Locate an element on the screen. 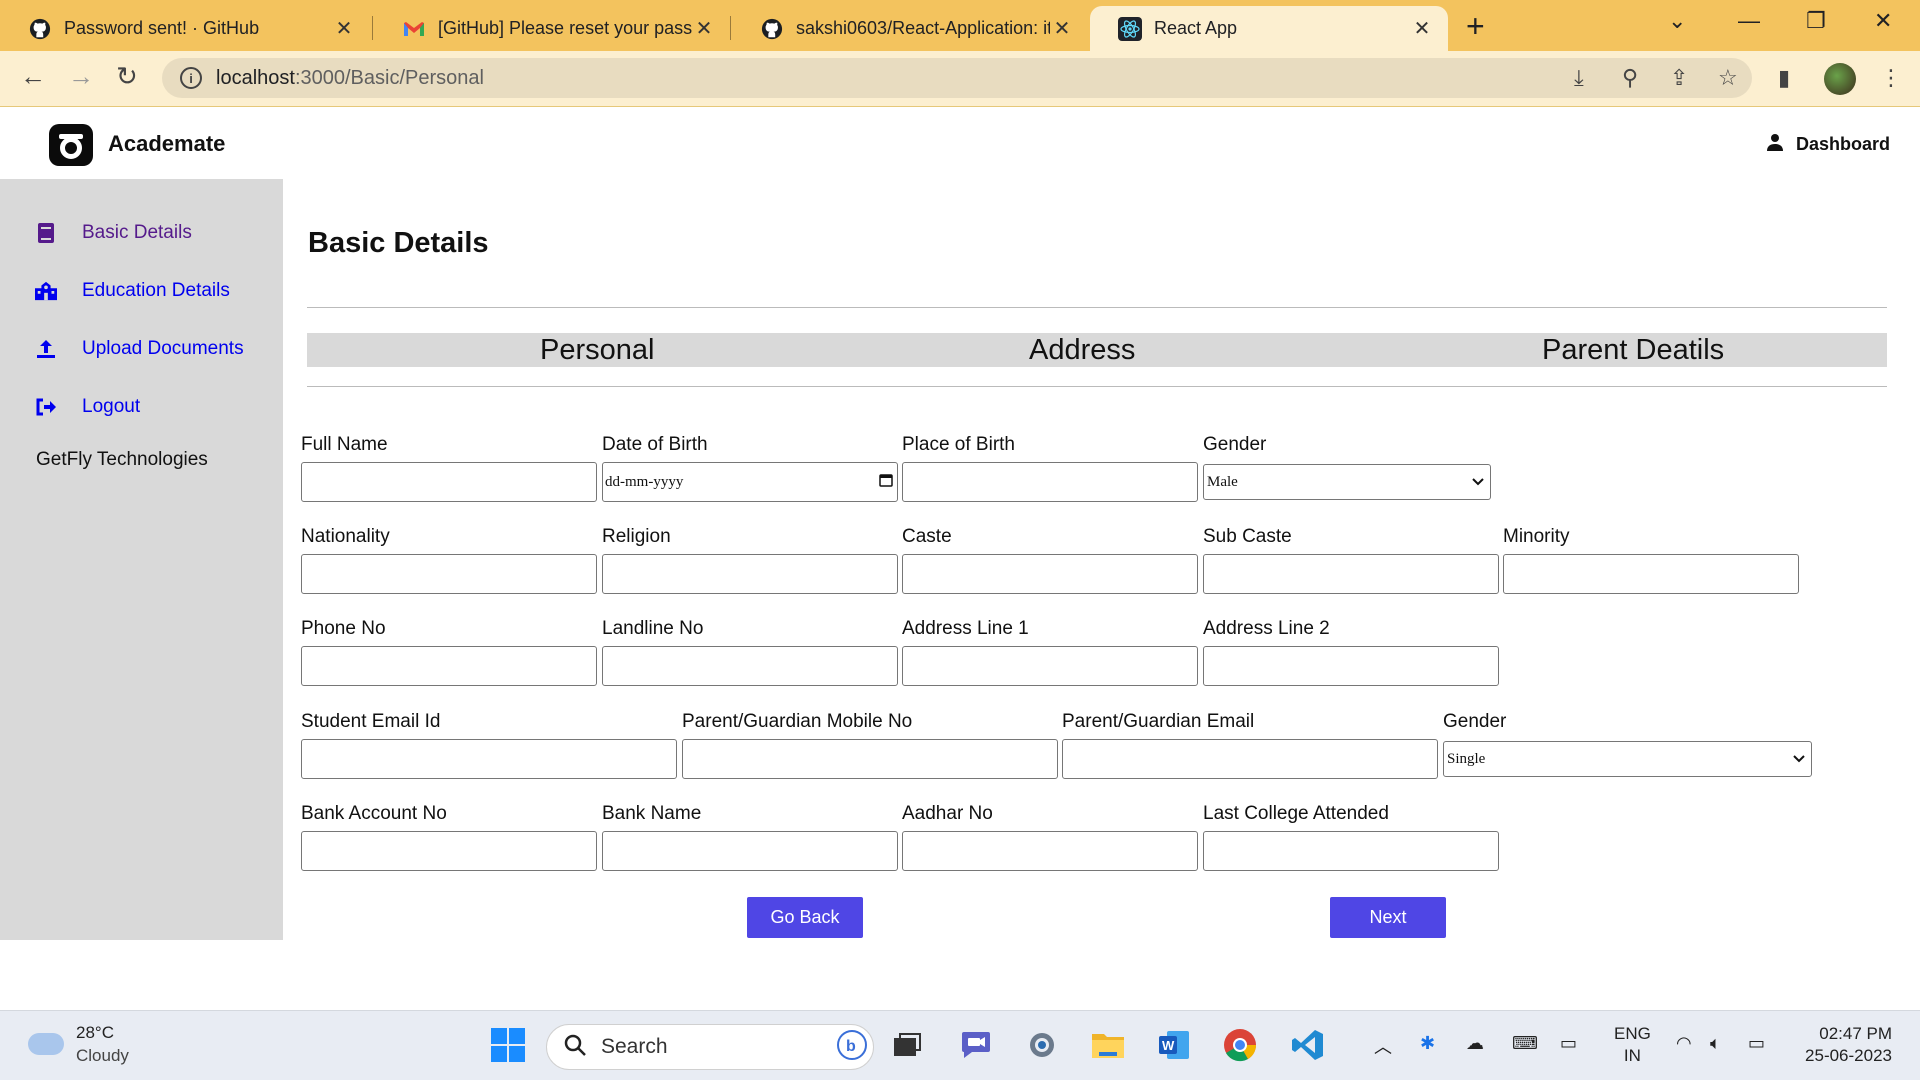  dashboard-link: Dashboard is located at coordinates (1828, 144).